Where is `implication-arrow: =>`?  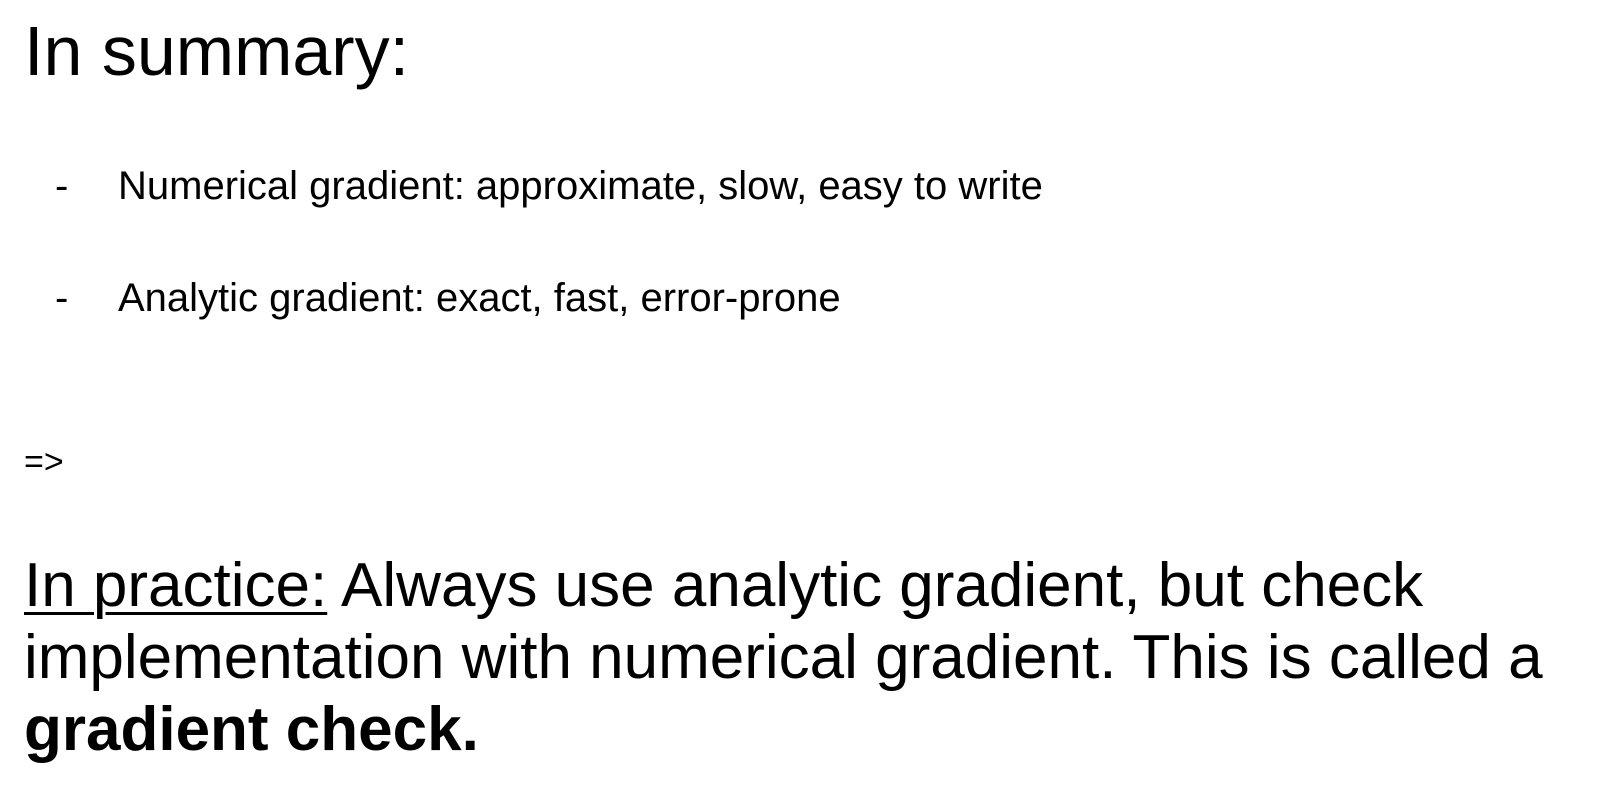 implication-arrow: => is located at coordinates (44, 462).